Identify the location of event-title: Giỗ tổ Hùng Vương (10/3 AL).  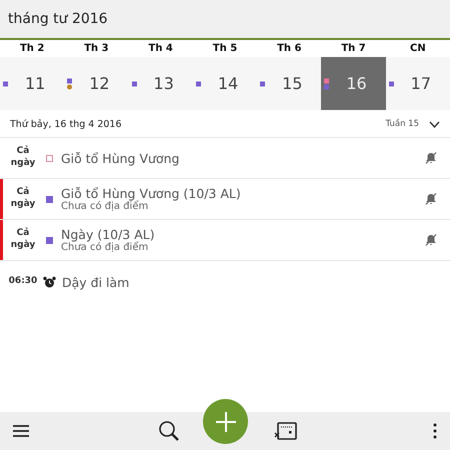
(242, 193).